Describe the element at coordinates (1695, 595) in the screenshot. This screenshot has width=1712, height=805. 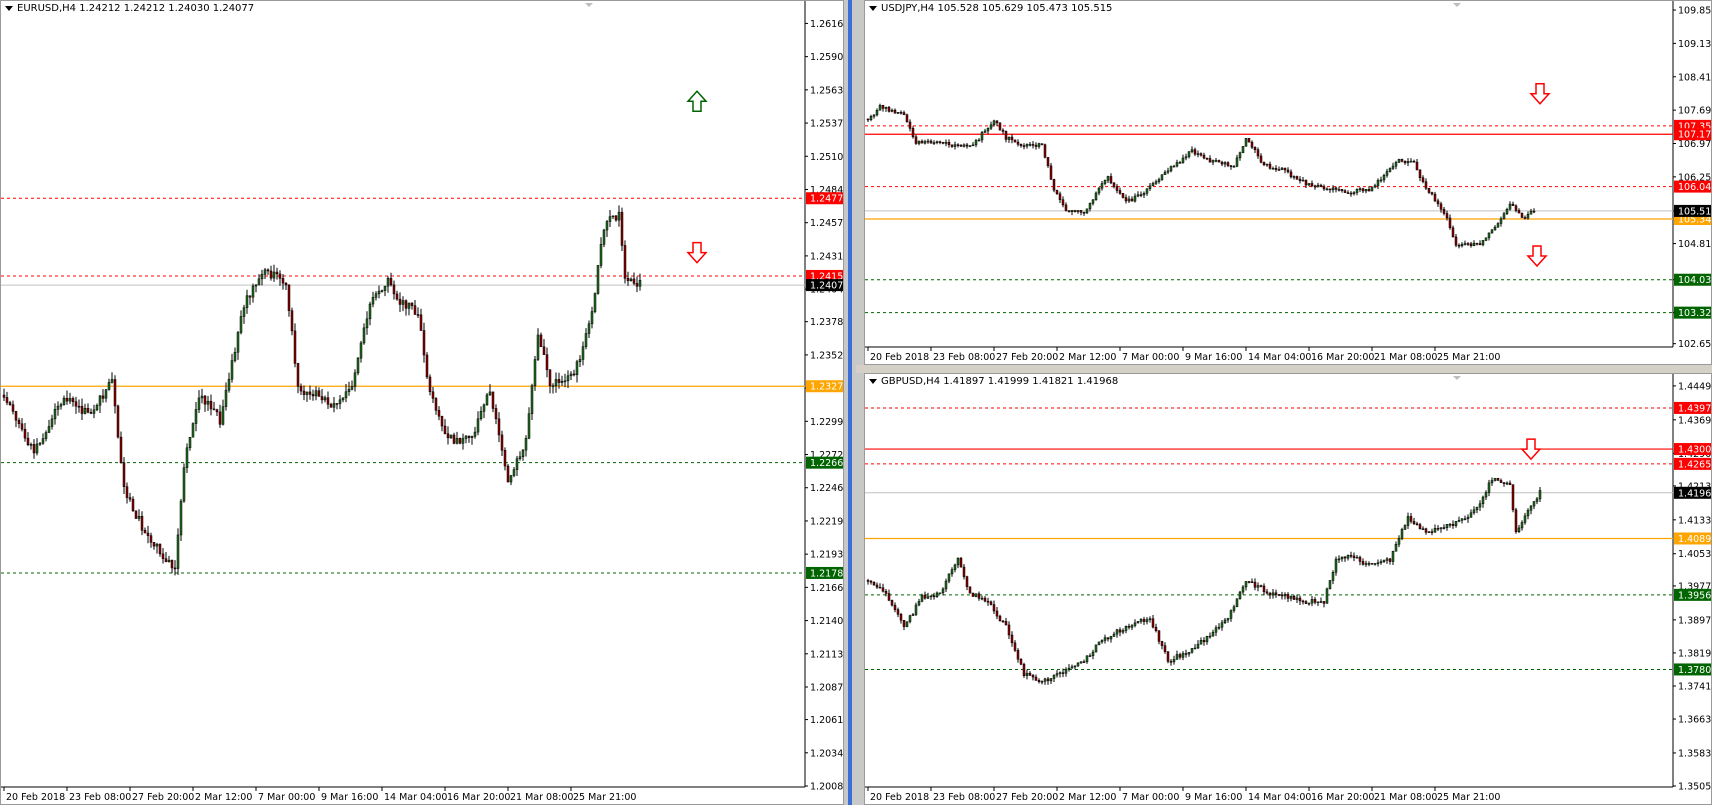
I see `price-tag-label: 1.39560` at that location.